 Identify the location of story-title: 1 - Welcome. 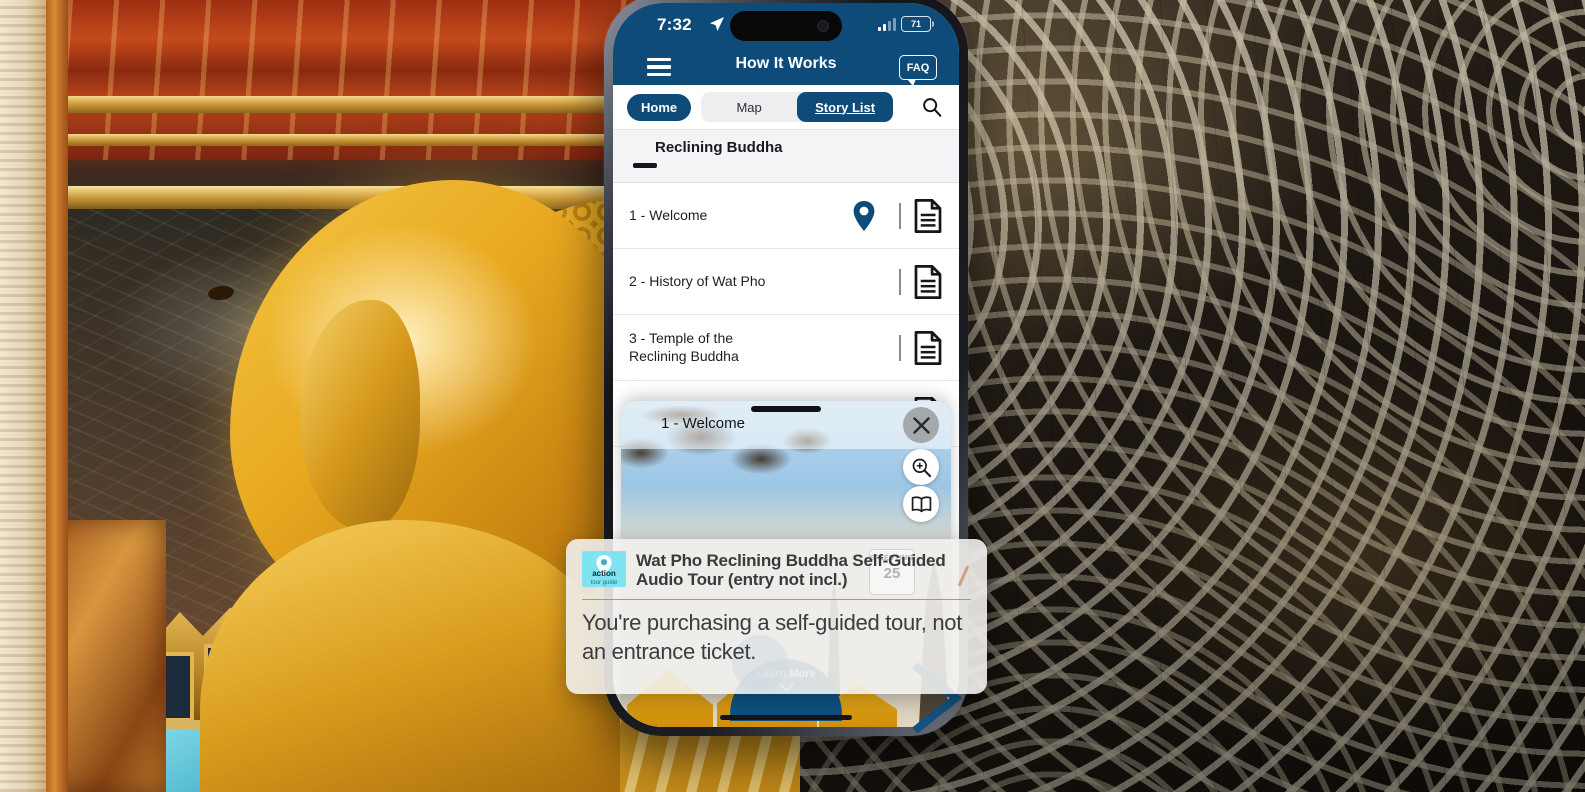
(668, 214).